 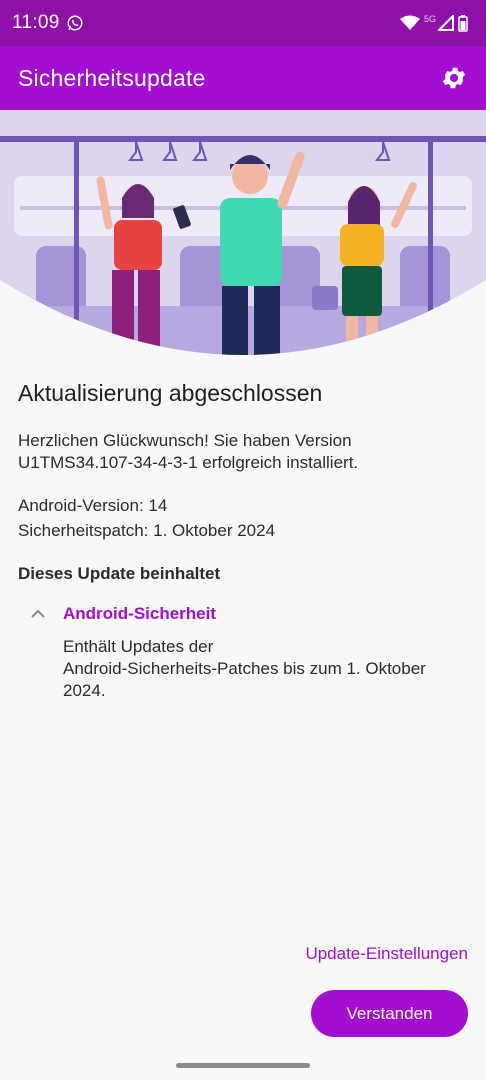 I want to click on description-line-3: 2024., so click(x=84, y=690).